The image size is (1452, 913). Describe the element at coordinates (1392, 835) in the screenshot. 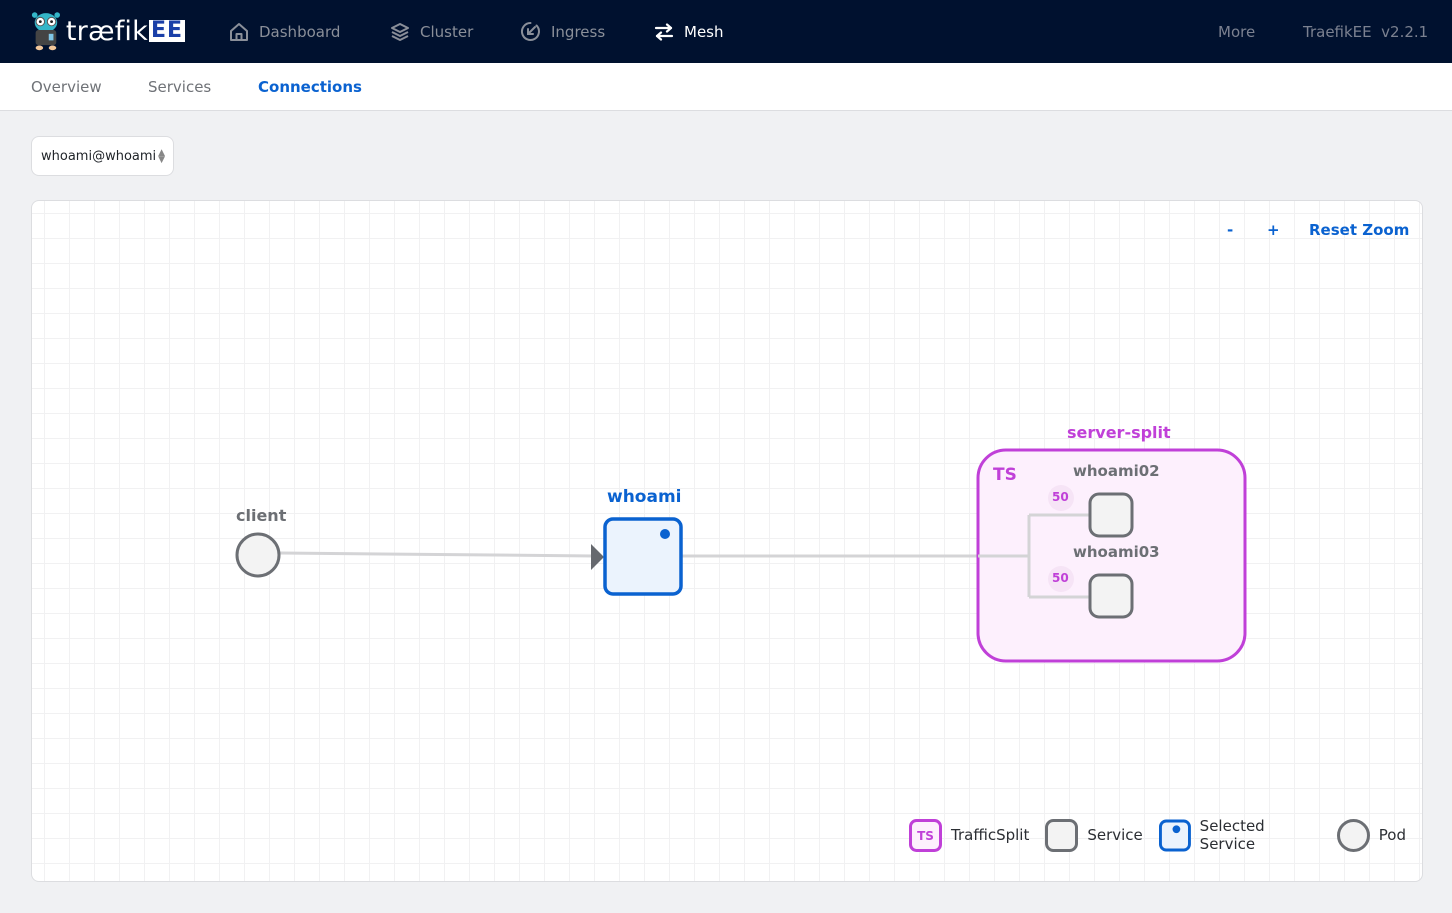

I see `legend-pod-label: Pod` at that location.